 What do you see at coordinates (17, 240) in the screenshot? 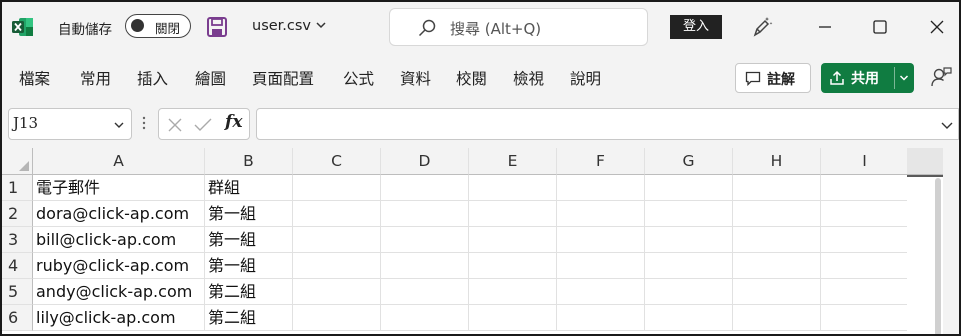
I see `row-header: 3` at bounding box center [17, 240].